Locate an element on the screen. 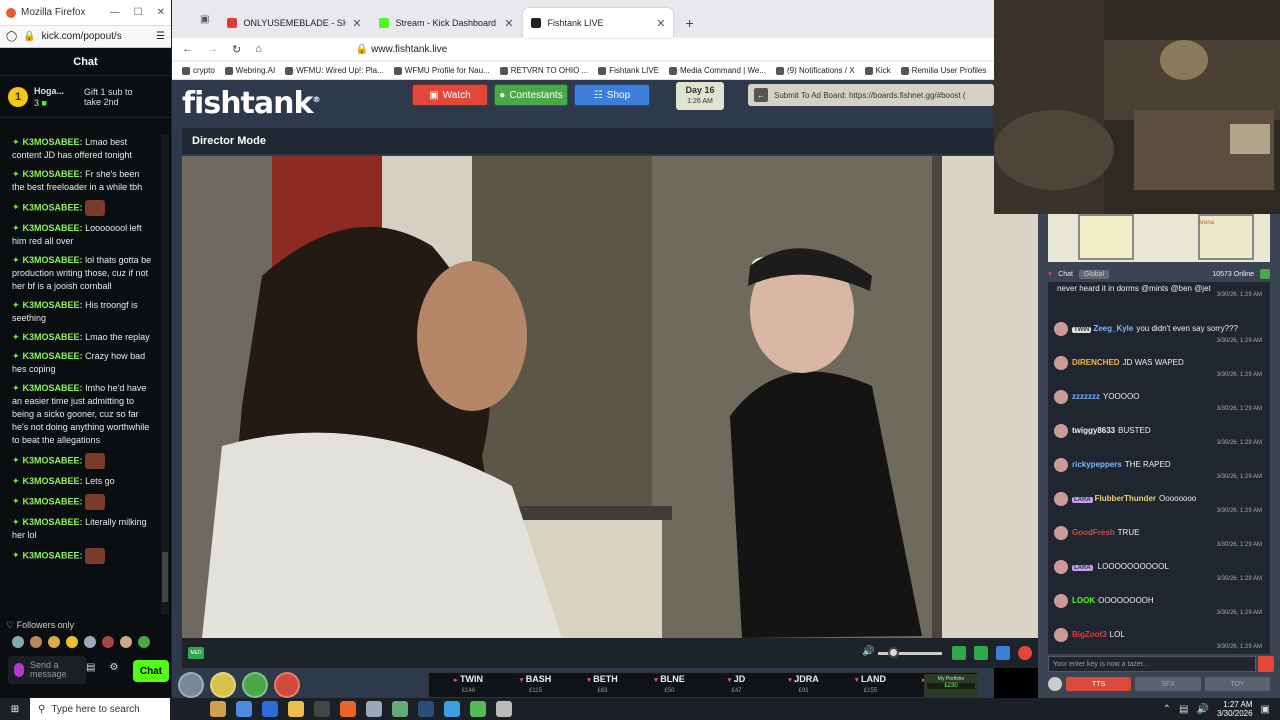 This screenshot has width=1280, height=720. volume-slider-knob is located at coordinates (893, 652).